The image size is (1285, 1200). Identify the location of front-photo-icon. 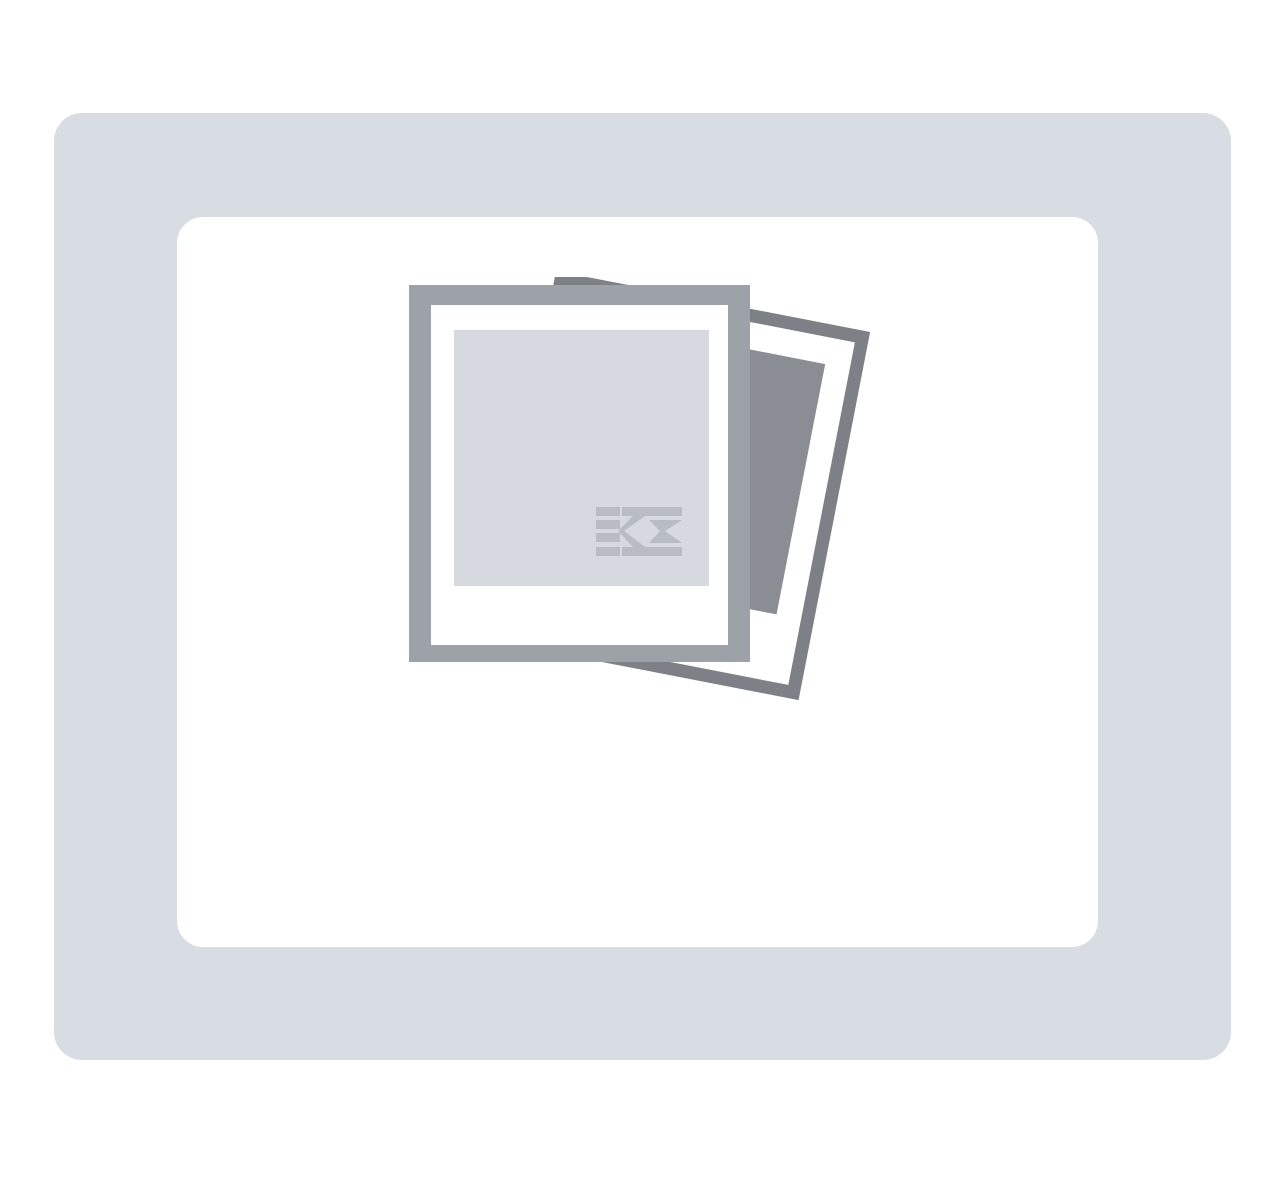
(579, 473).